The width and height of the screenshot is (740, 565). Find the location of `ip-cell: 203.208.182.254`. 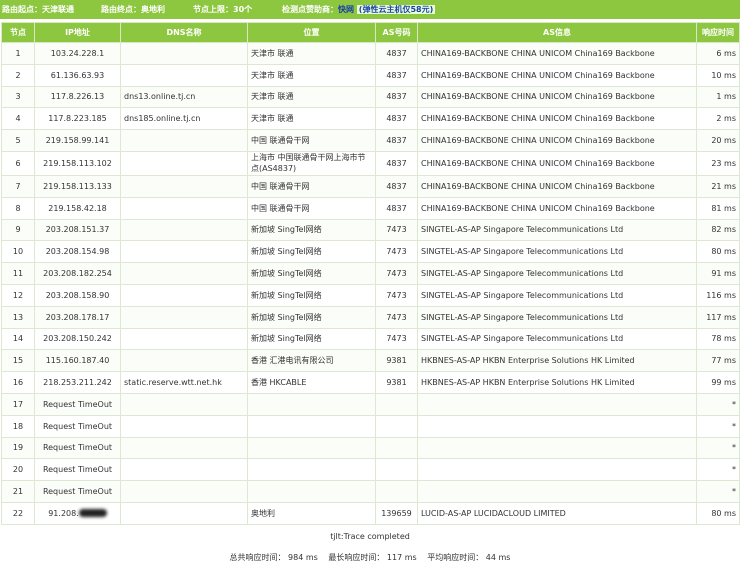

ip-cell: 203.208.182.254 is located at coordinates (77, 273).